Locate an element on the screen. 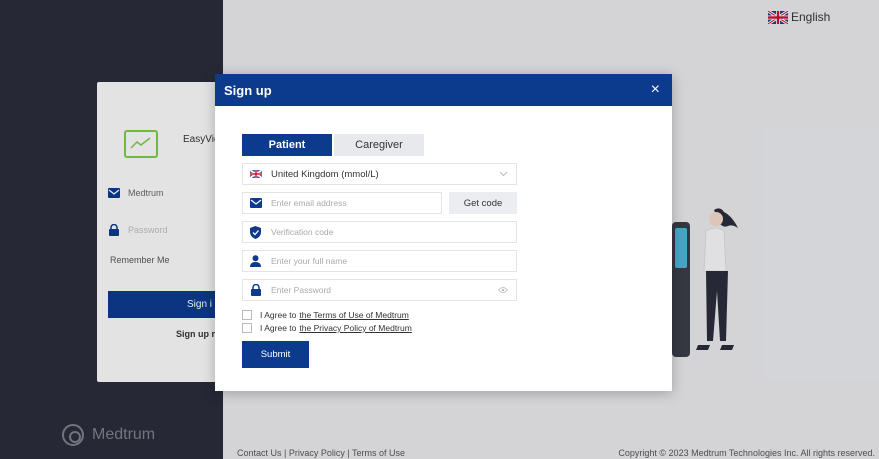 This screenshot has height=459, width=879. fullname-placeholder: Enter your full name is located at coordinates (309, 261).